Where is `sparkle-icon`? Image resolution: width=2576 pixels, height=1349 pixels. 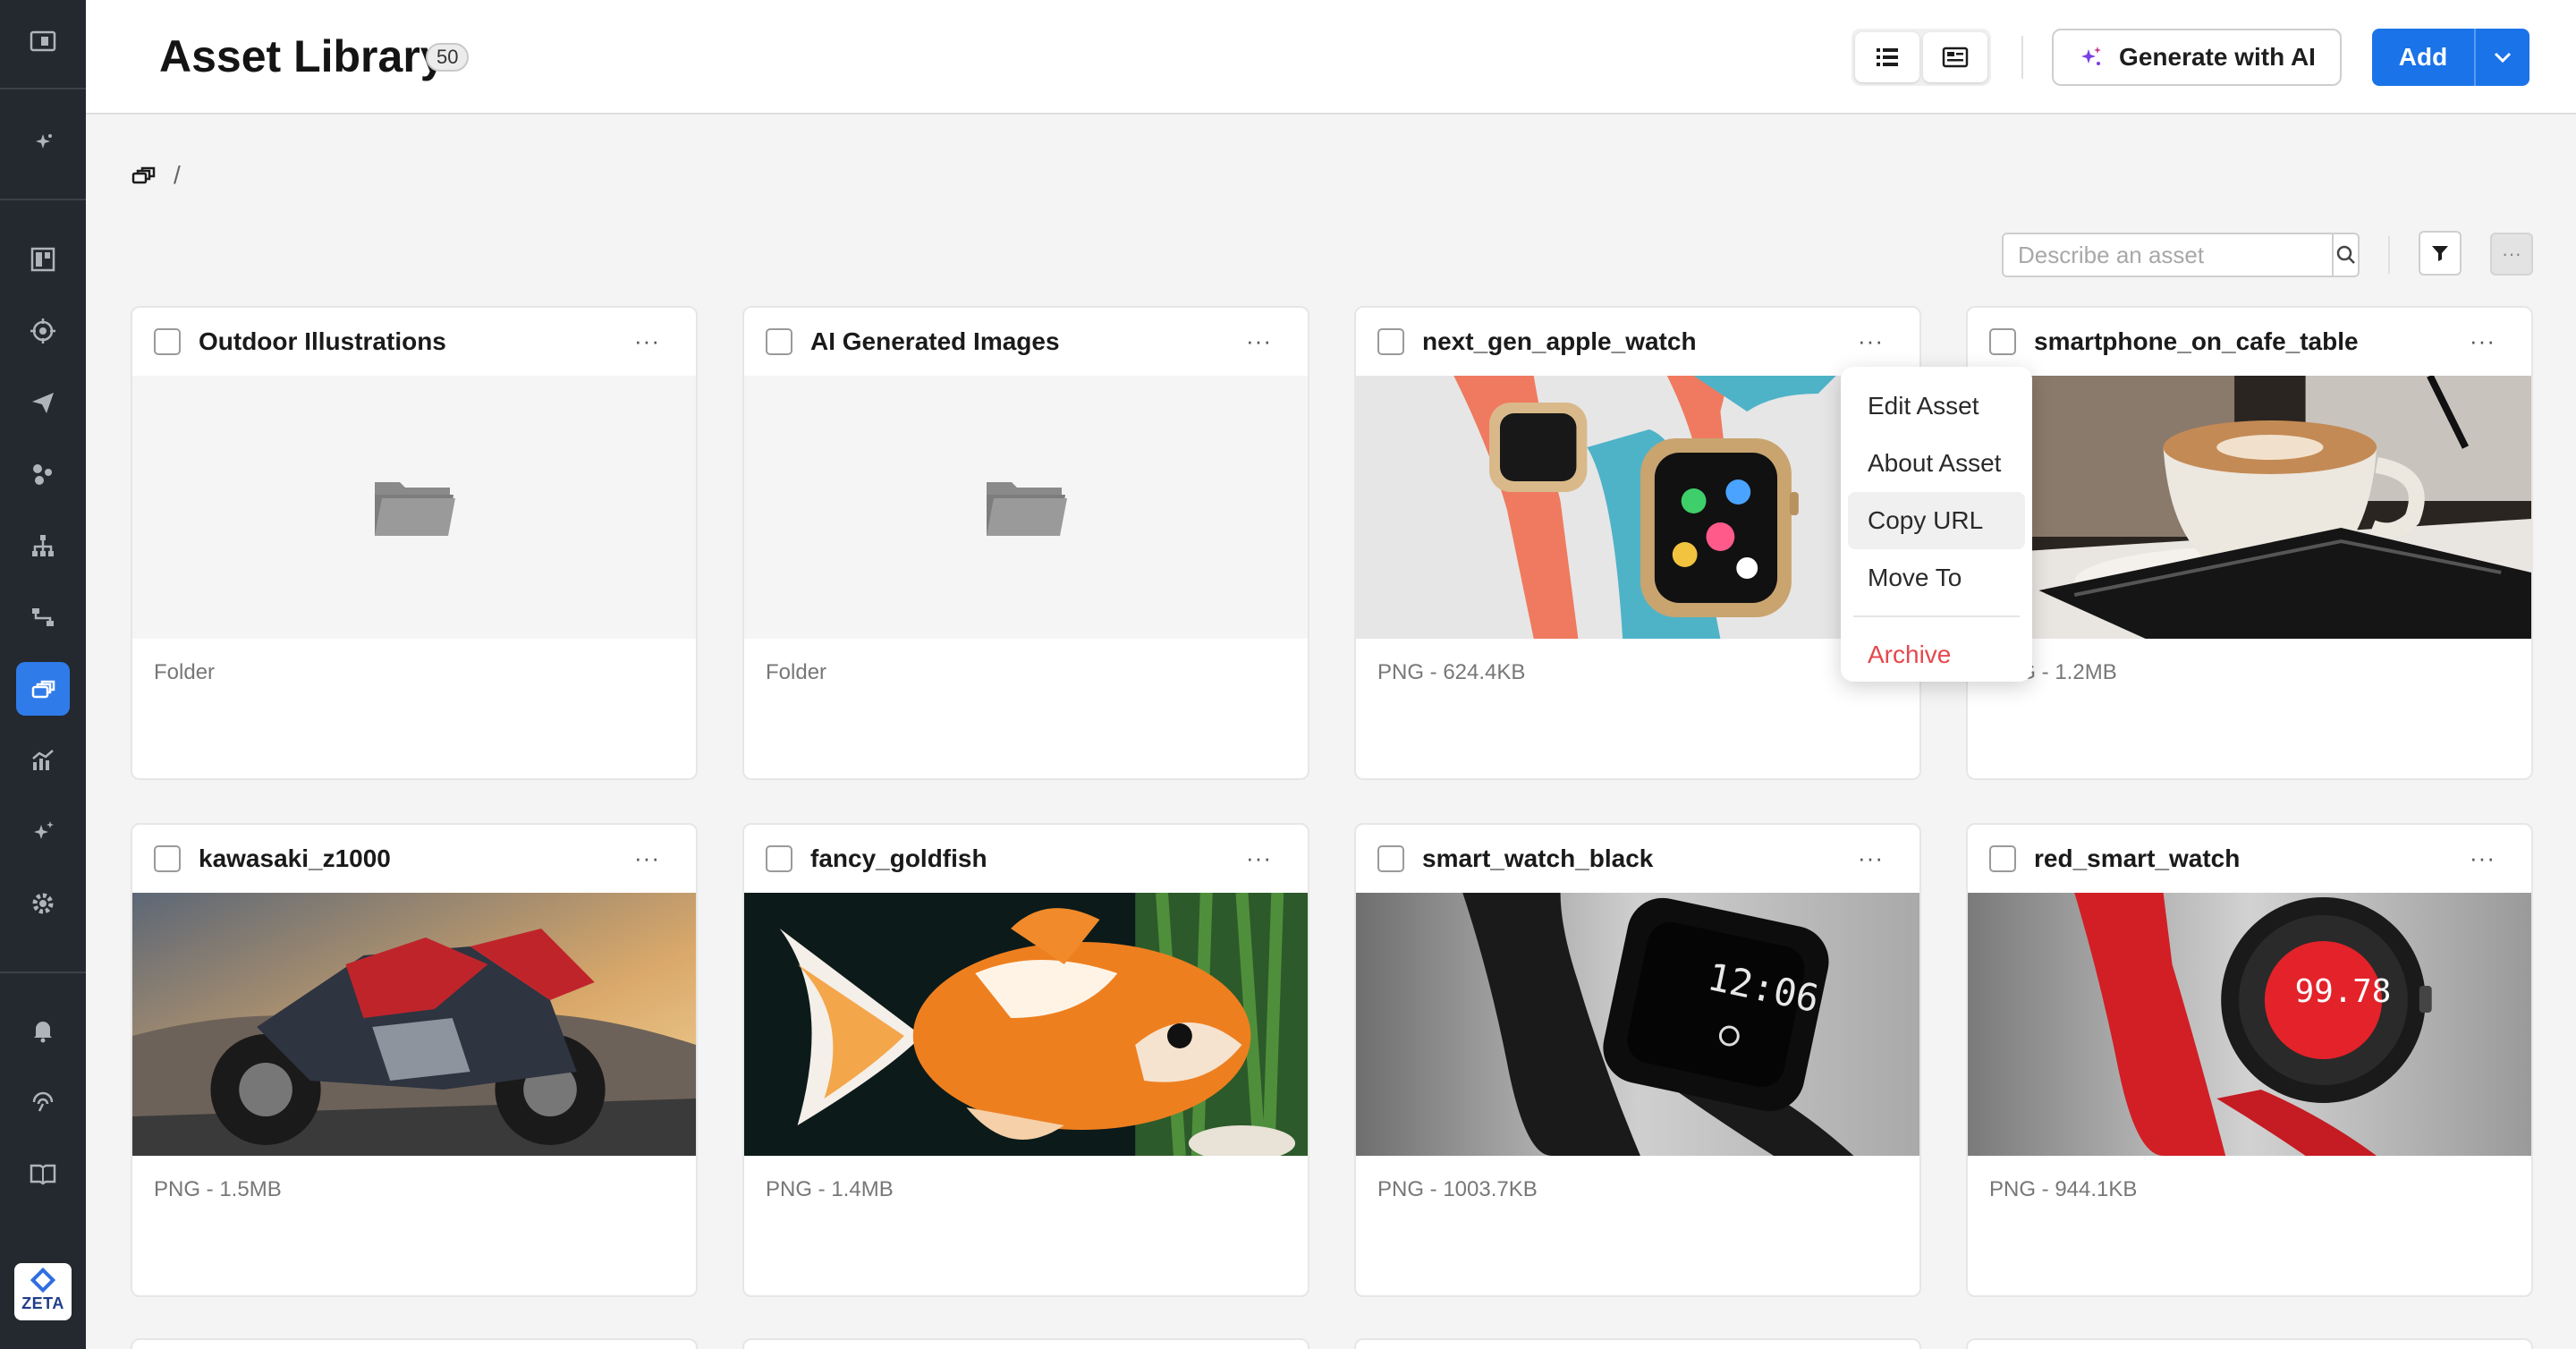
sparkle-icon is located at coordinates (43, 143).